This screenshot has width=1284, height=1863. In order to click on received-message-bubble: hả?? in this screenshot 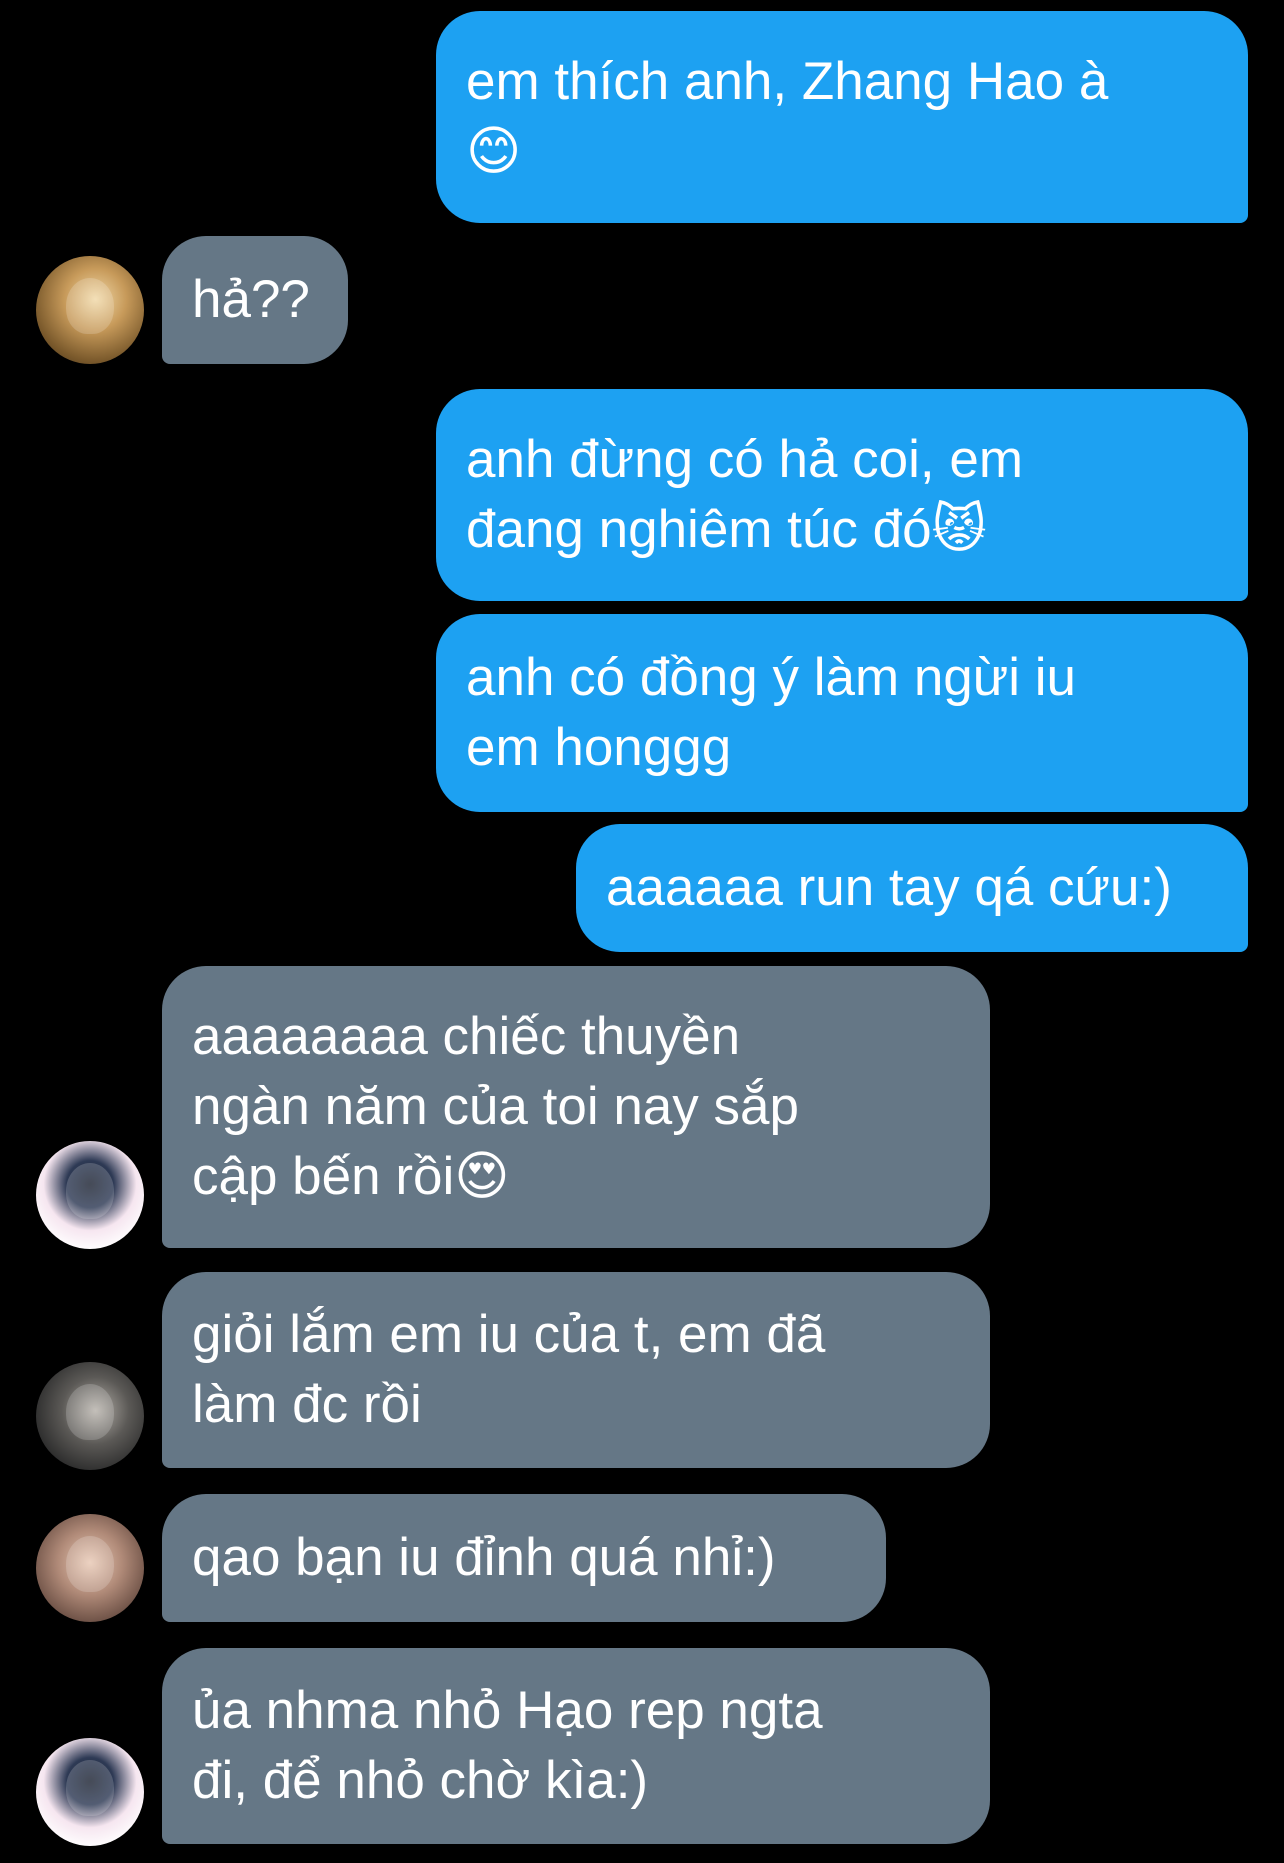, I will do `click(255, 300)`.